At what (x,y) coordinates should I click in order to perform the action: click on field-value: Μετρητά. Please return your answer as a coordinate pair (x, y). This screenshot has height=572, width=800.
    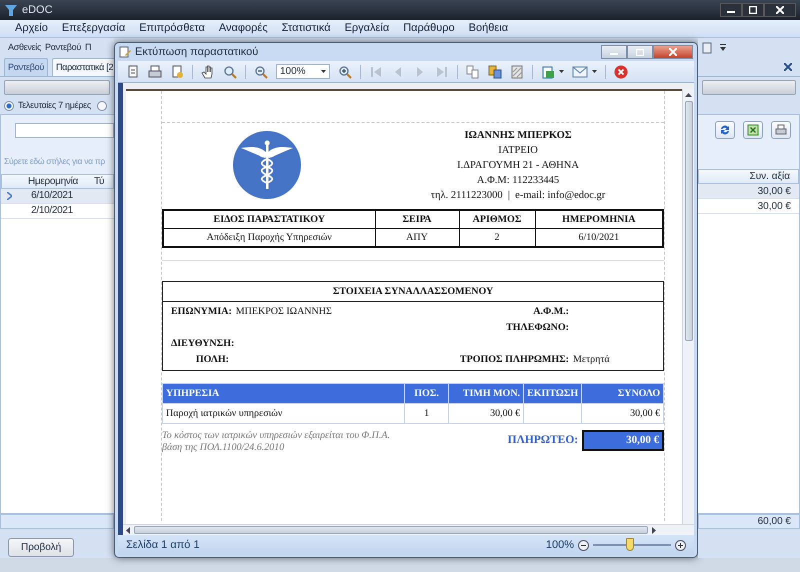
    Looking at the image, I should click on (591, 359).